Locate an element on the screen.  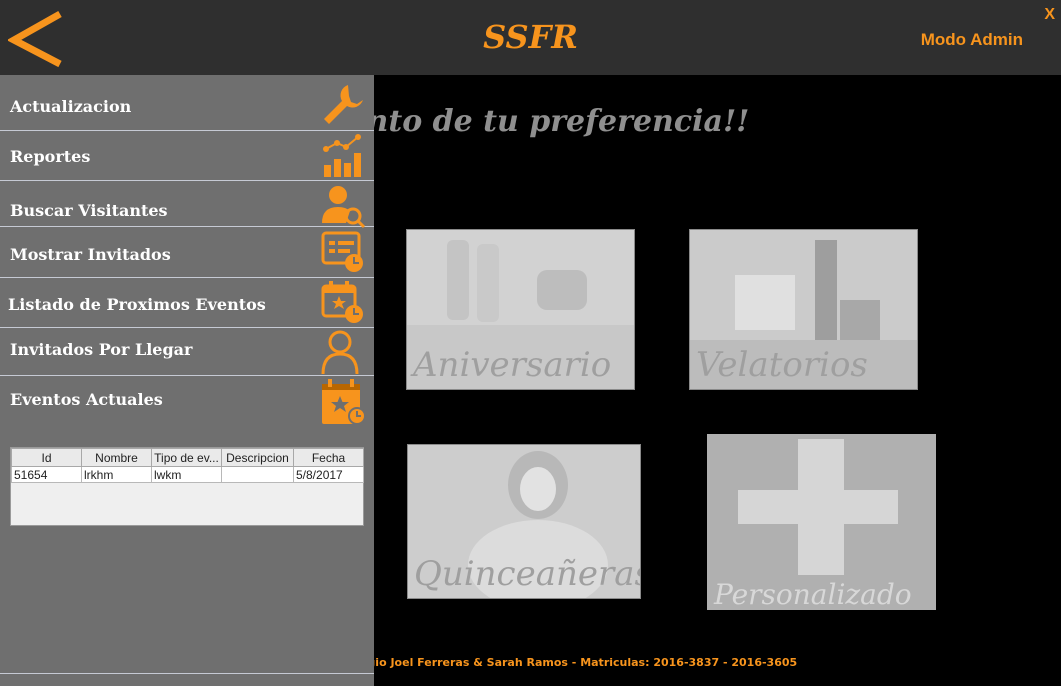
sidebar-item-label: Reportes is located at coordinates (50, 156).